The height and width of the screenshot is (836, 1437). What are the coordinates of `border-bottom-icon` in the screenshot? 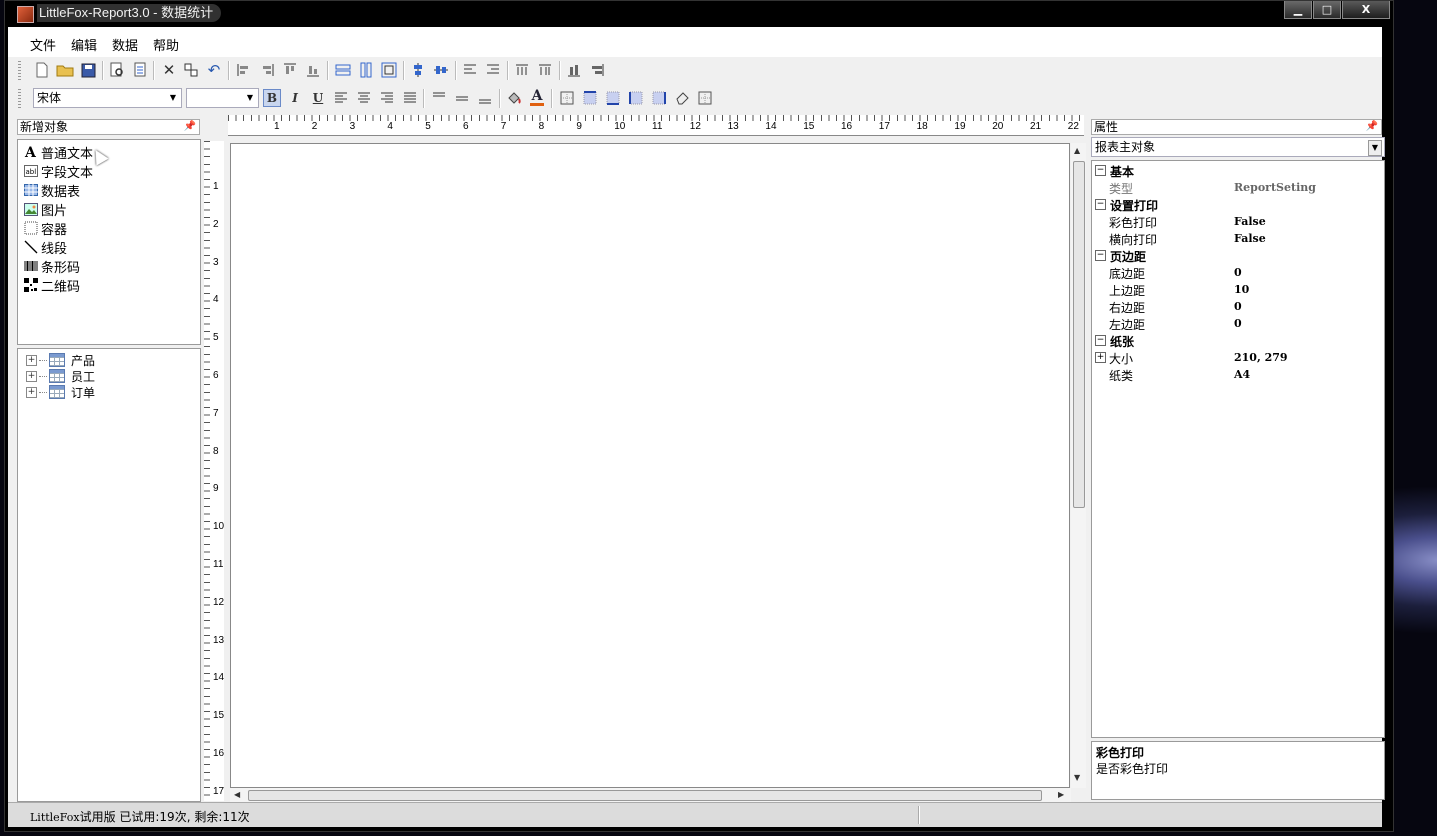 It's located at (613, 98).